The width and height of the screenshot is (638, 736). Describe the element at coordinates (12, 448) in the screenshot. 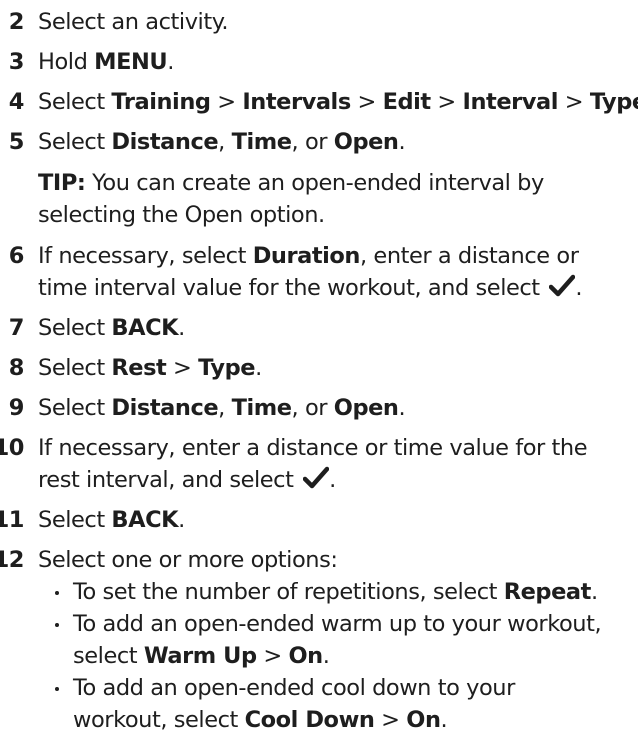

I see `step-number: 10` at that location.